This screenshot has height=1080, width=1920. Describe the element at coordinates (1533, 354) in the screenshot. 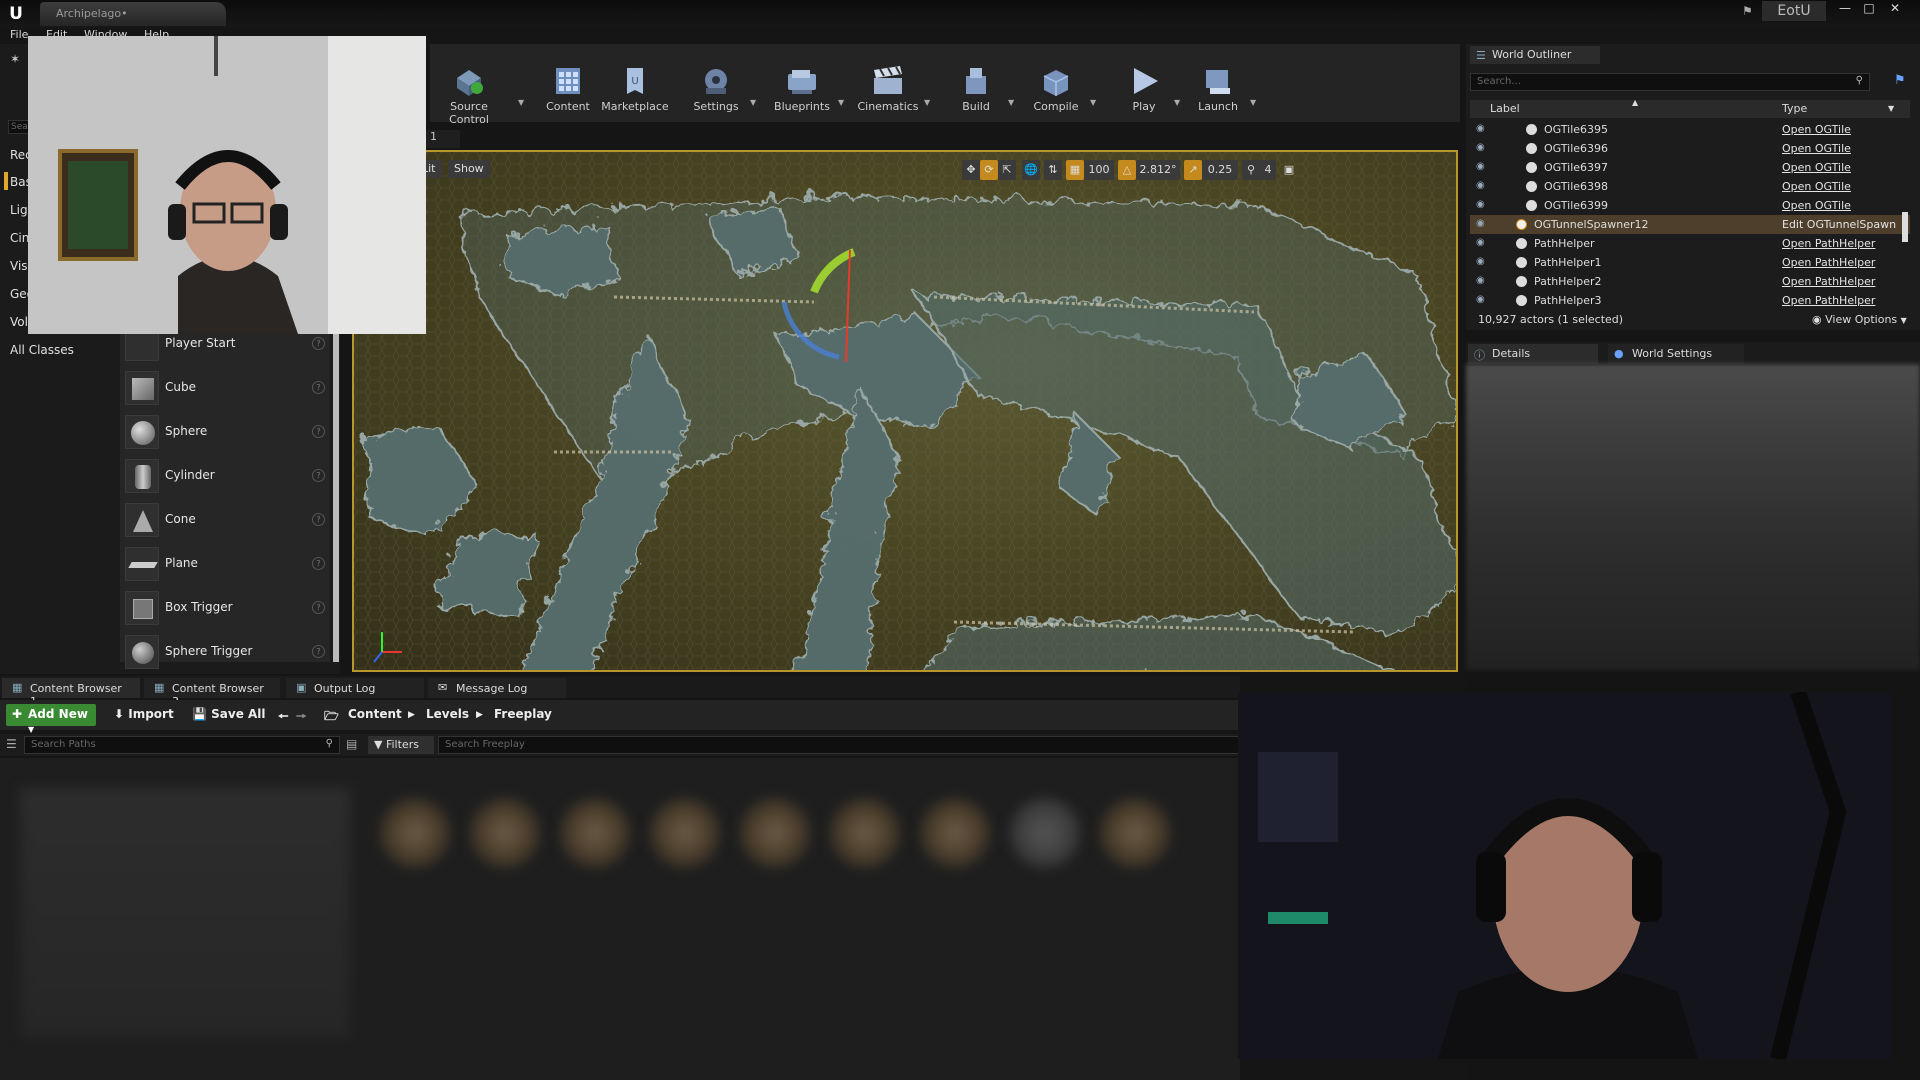

I see `tab-details: ⓘ Details` at that location.